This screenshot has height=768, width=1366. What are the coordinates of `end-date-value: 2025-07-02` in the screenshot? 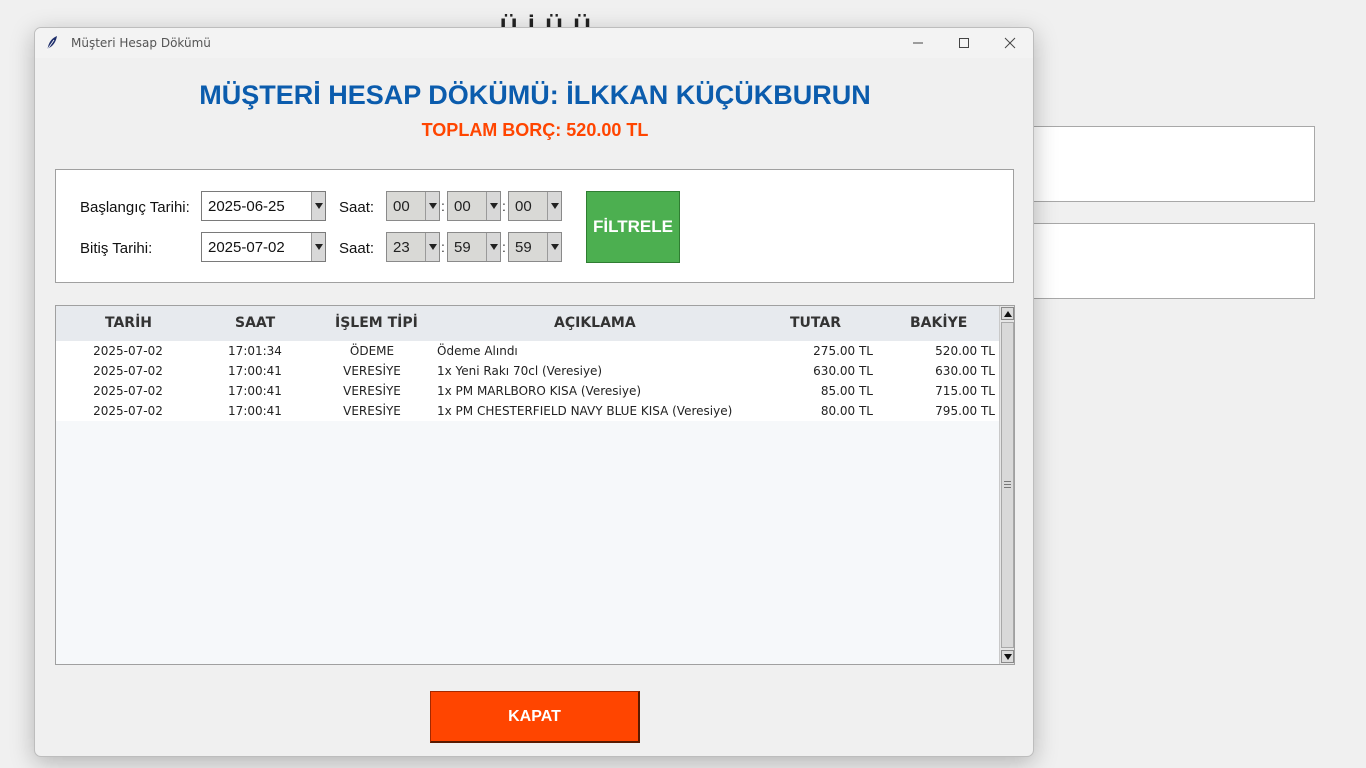 It's located at (246, 247).